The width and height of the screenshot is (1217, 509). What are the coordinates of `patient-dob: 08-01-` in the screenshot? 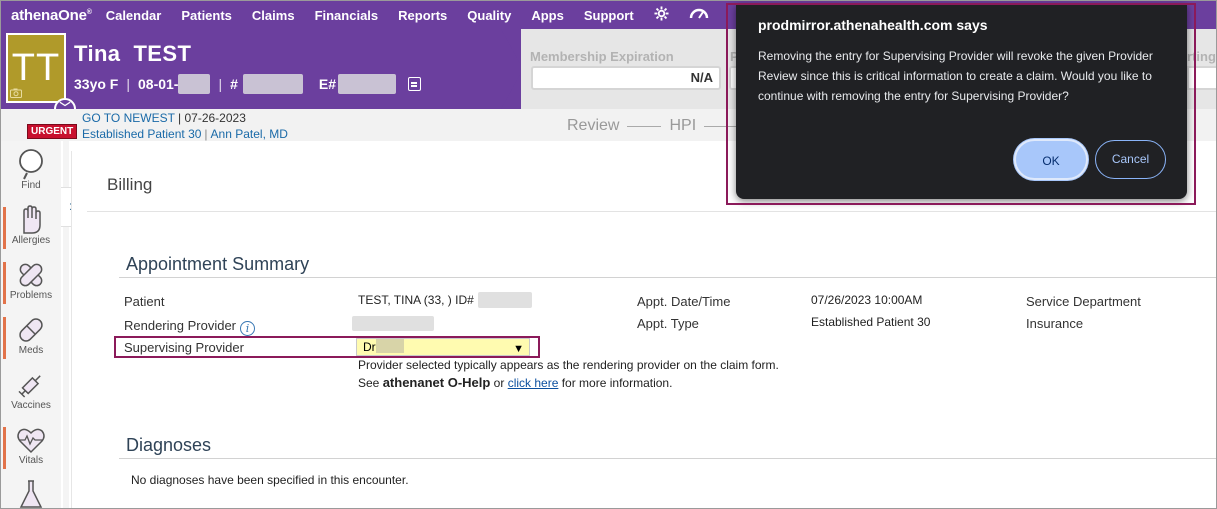 It's located at (158, 84).